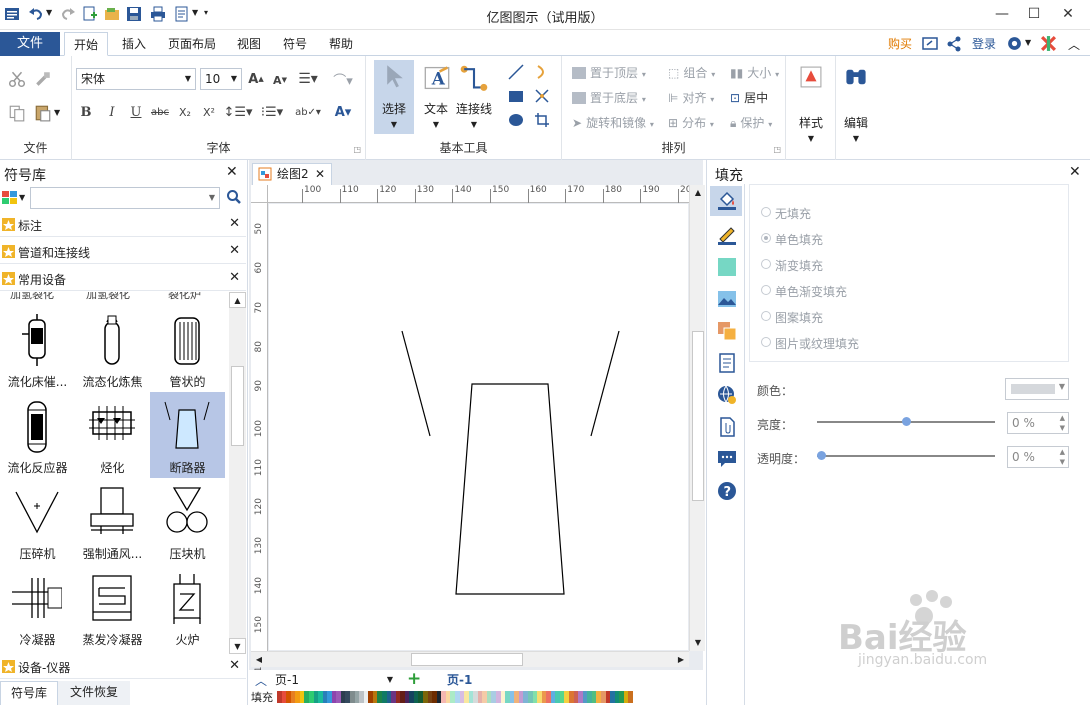  Describe the element at coordinates (37, 607) in the screenshot. I see `shape-condenser: 冷凝器` at that location.